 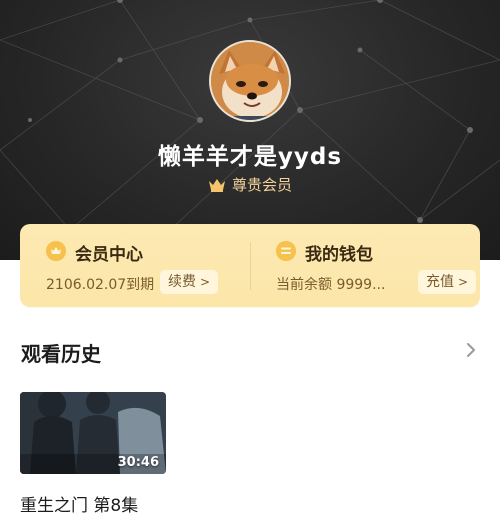 I want to click on vip-label: 尊贵会员, so click(x=261, y=185).